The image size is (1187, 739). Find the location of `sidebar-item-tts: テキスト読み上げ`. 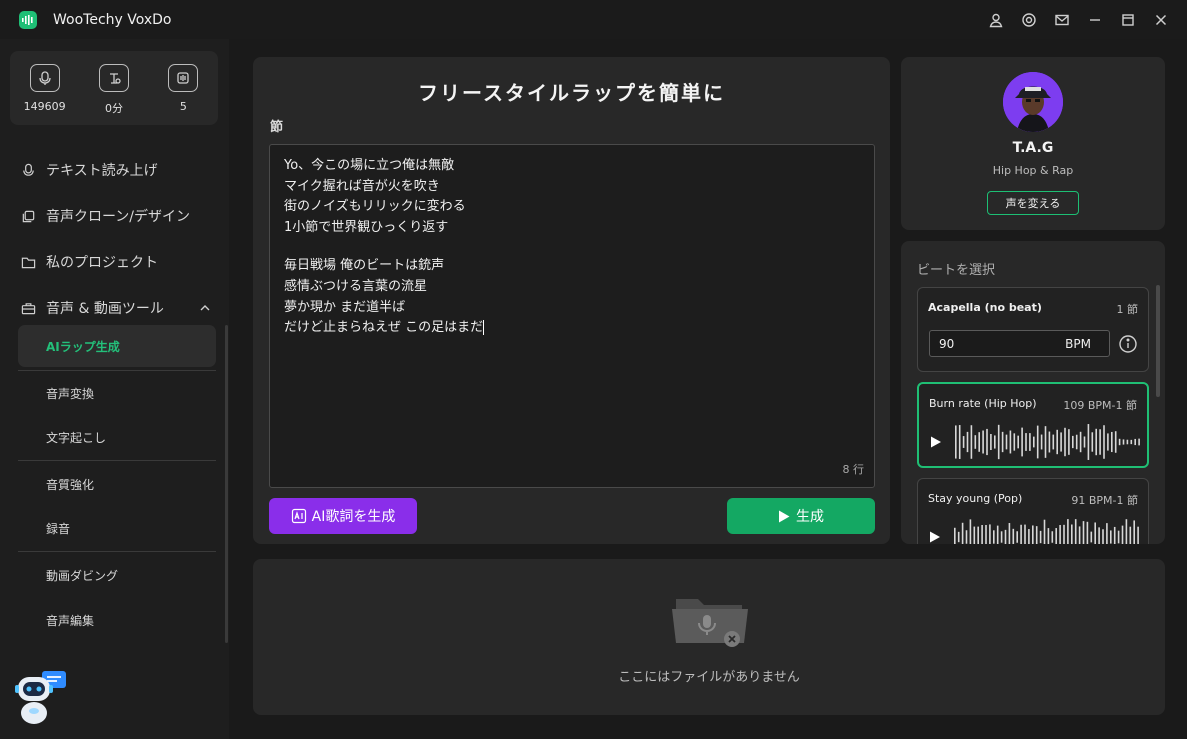

sidebar-item-tts: テキスト読み上げ is located at coordinates (114, 170).